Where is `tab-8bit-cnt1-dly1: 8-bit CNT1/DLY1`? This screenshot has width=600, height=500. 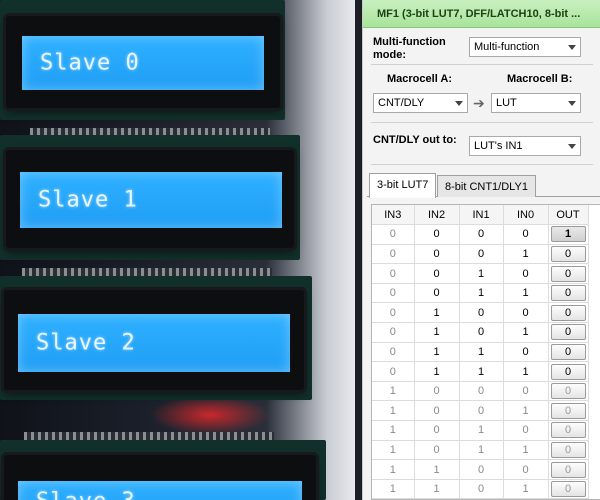 tab-8bit-cnt1-dly1: 8-bit CNT1/DLY1 is located at coordinates (486, 186).